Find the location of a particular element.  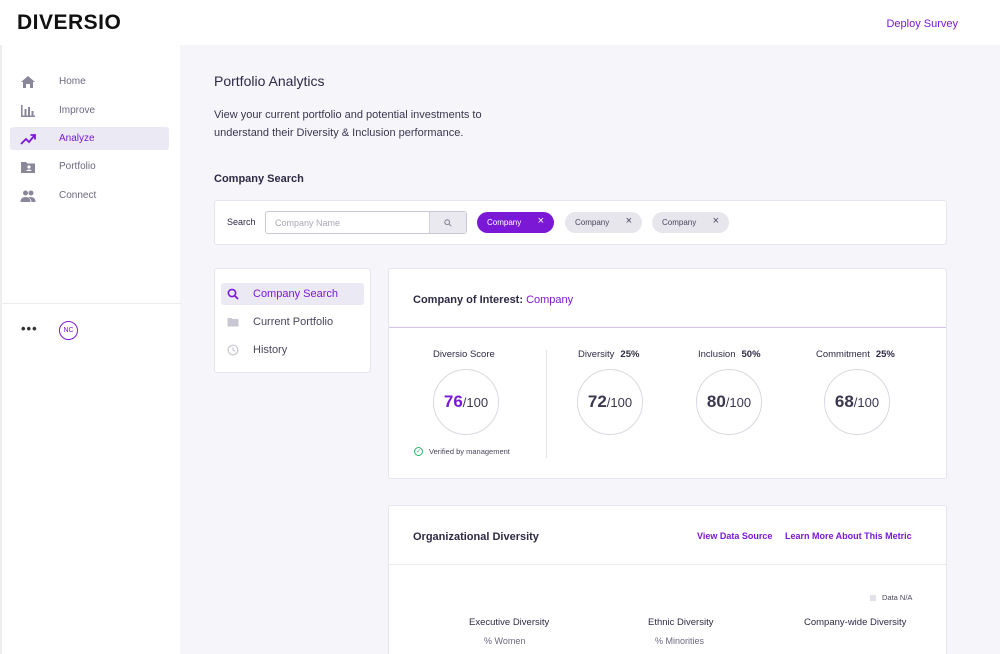

menu-item-current-portfolio: Current Portfolio is located at coordinates (292, 322).